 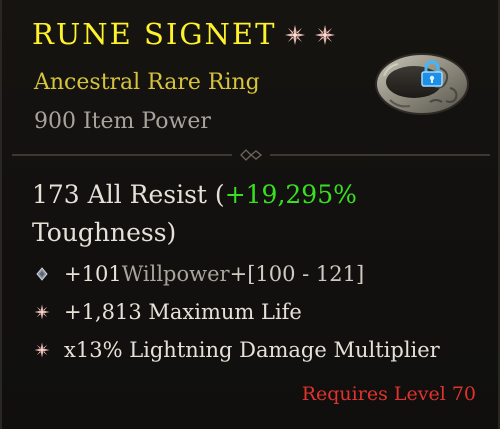 I want to click on gem-sockets, so click(x=310, y=35).